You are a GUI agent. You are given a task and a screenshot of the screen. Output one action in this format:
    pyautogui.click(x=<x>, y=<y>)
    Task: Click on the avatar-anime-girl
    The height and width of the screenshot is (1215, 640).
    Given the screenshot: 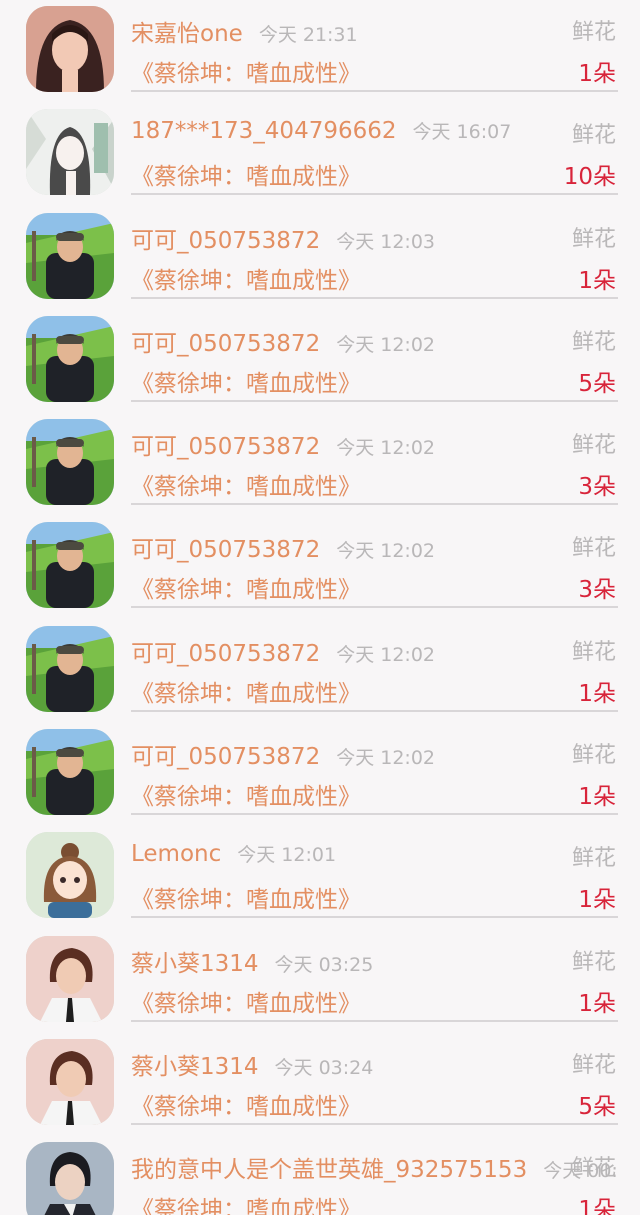 What is the action you would take?
    pyautogui.click(x=70, y=875)
    